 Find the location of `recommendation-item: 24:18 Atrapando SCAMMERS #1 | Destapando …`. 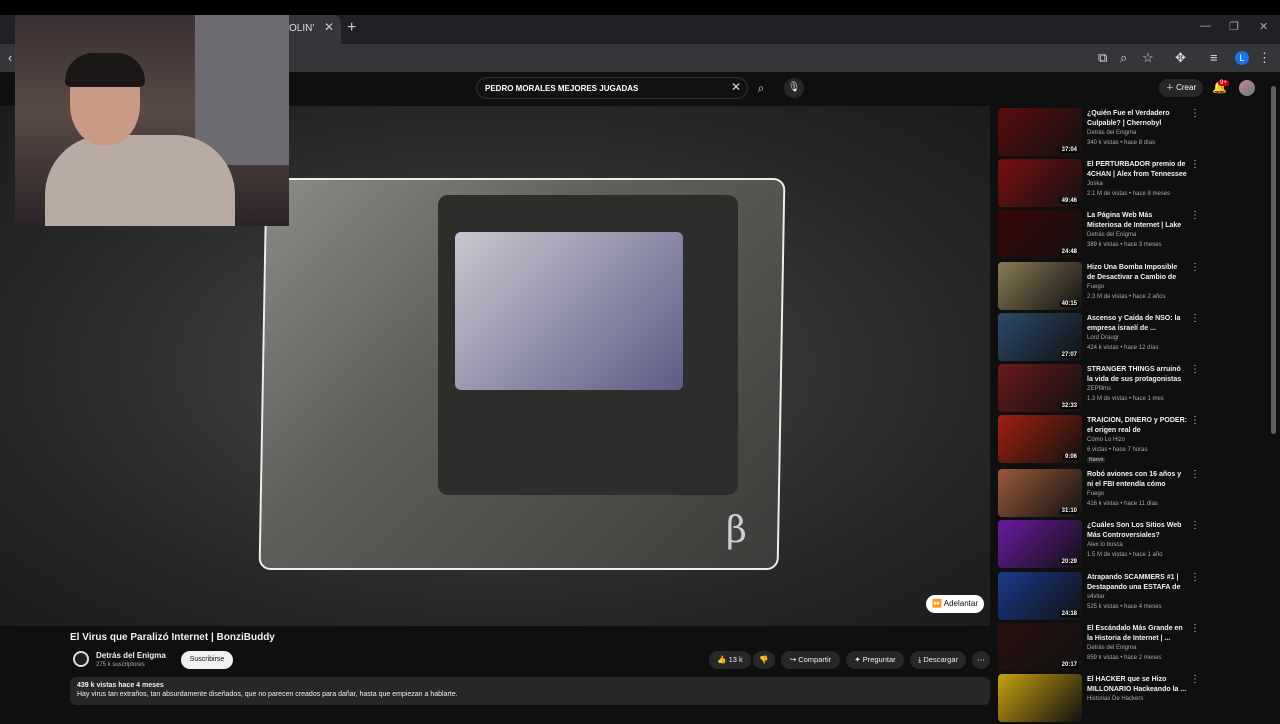

recommendation-item: 24:18 Atrapando SCAMMERS #1 | Destapando … is located at coordinates (1099, 597).